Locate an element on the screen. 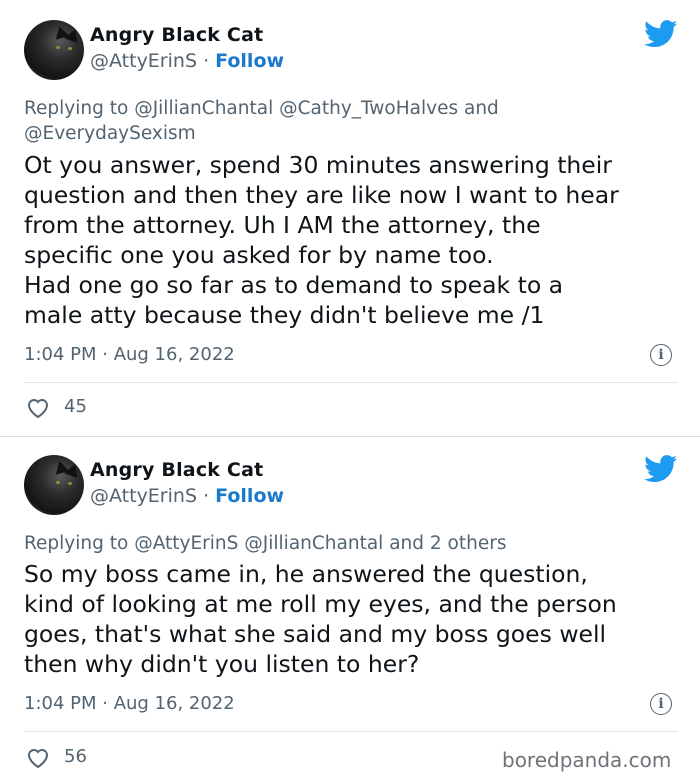 The height and width of the screenshot is (784, 700). mention-link: @Cathy_TwoHalves is located at coordinates (368, 108).